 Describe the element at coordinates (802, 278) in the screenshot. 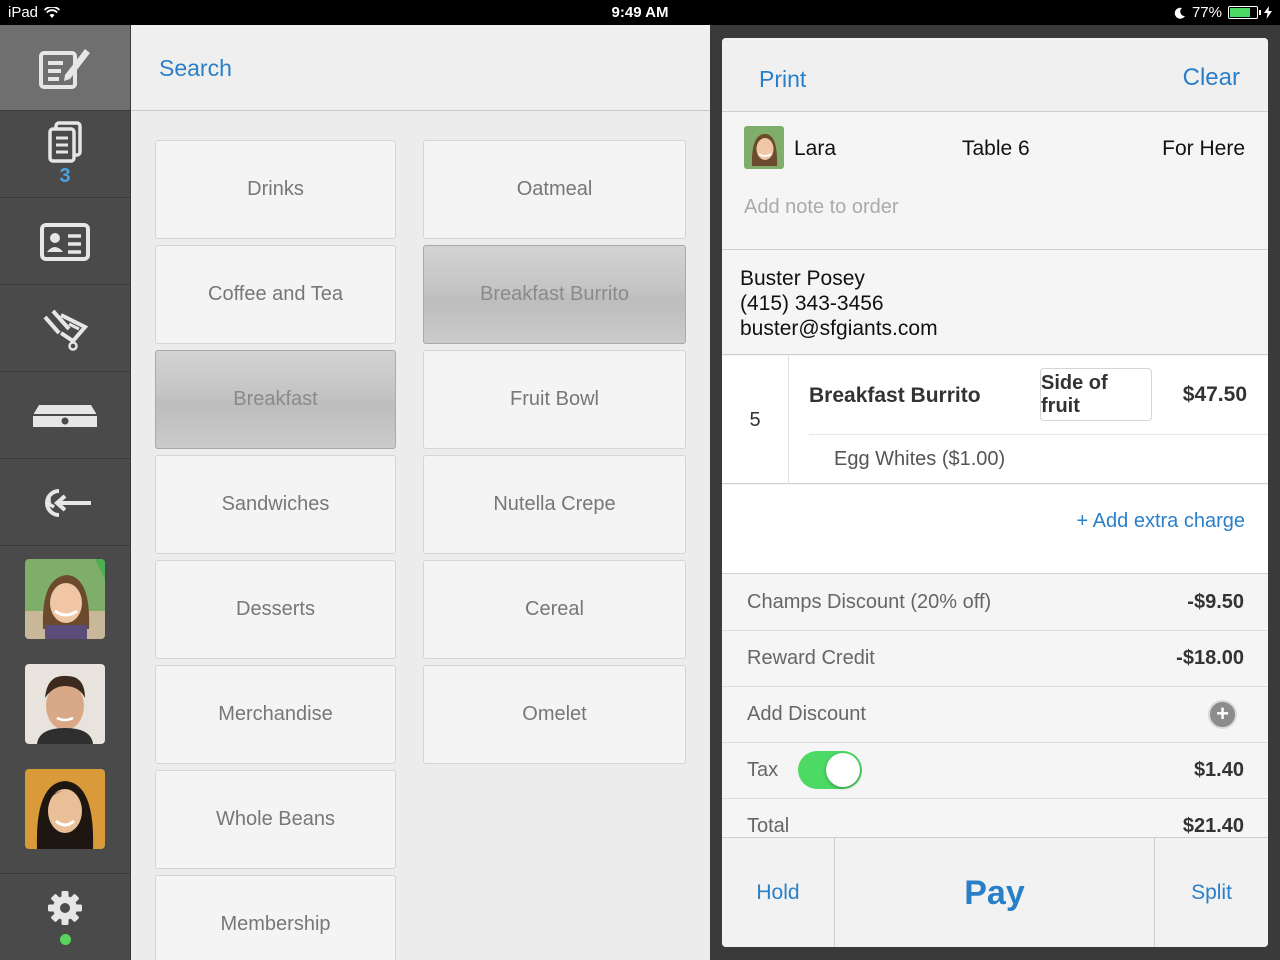

I see `customer-name: Buster Posey` at that location.